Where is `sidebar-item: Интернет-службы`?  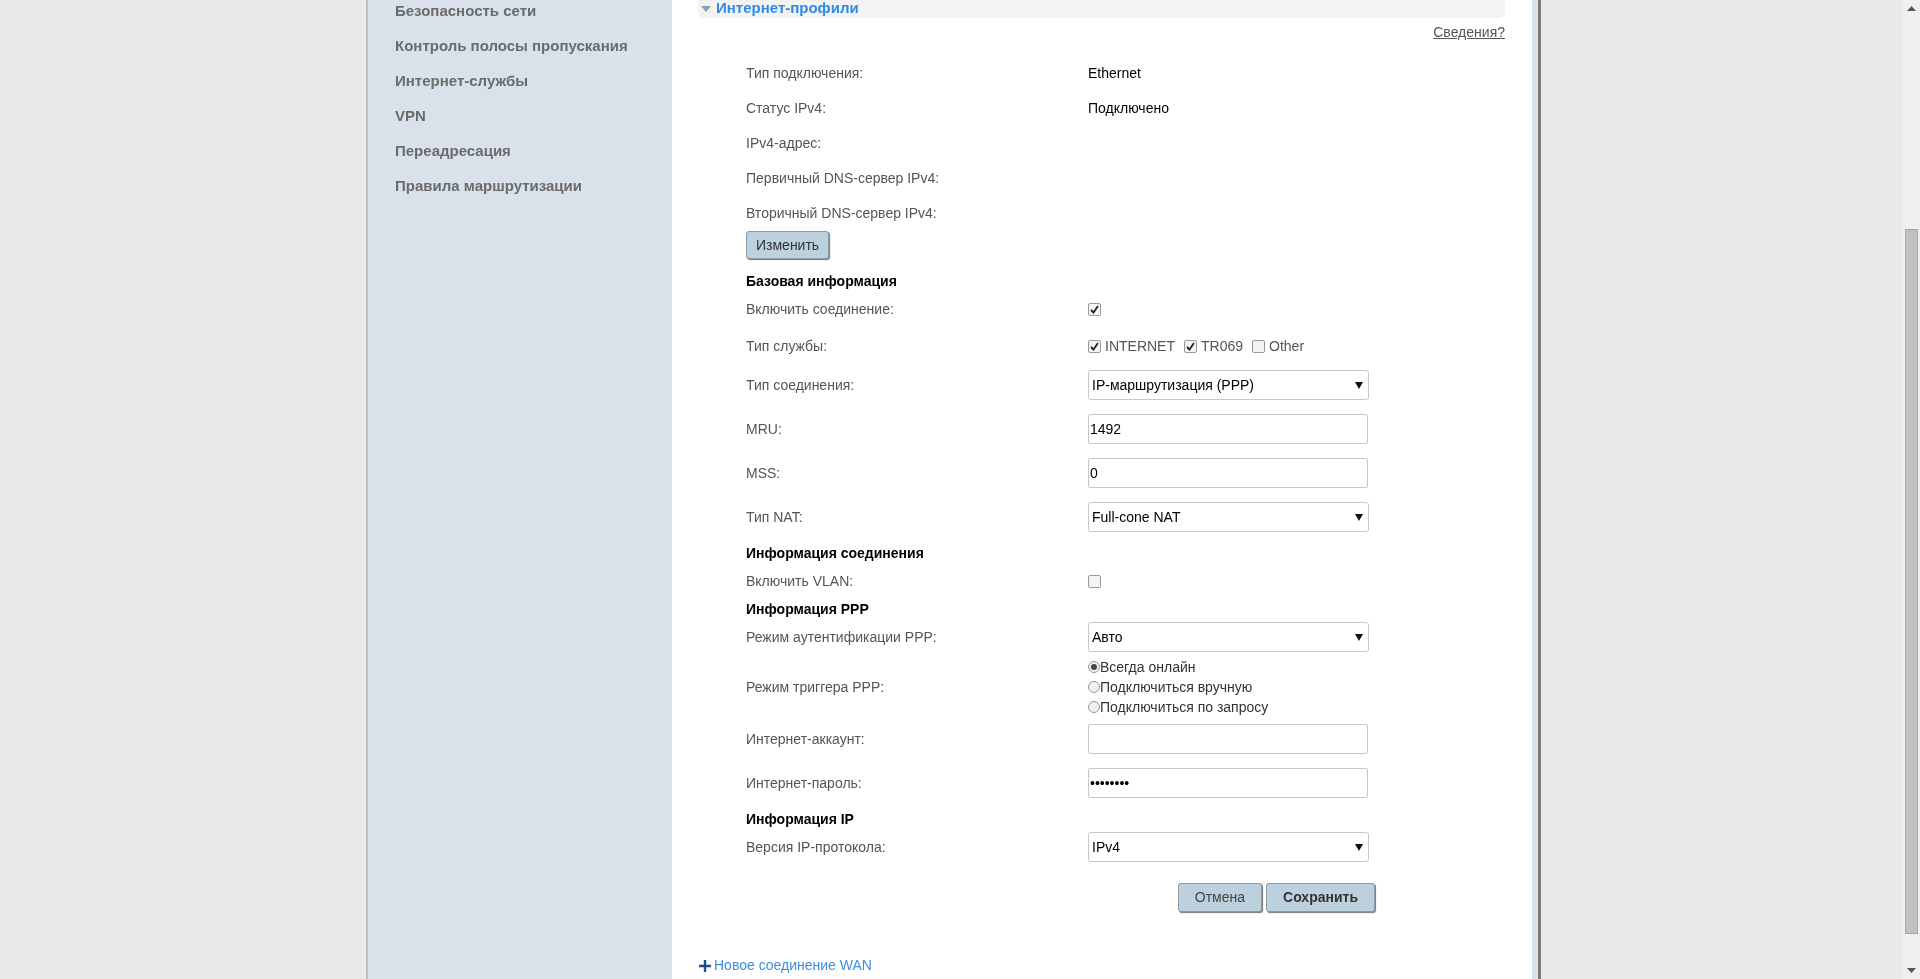
sidebar-item: Интернет-службы is located at coordinates (462, 81).